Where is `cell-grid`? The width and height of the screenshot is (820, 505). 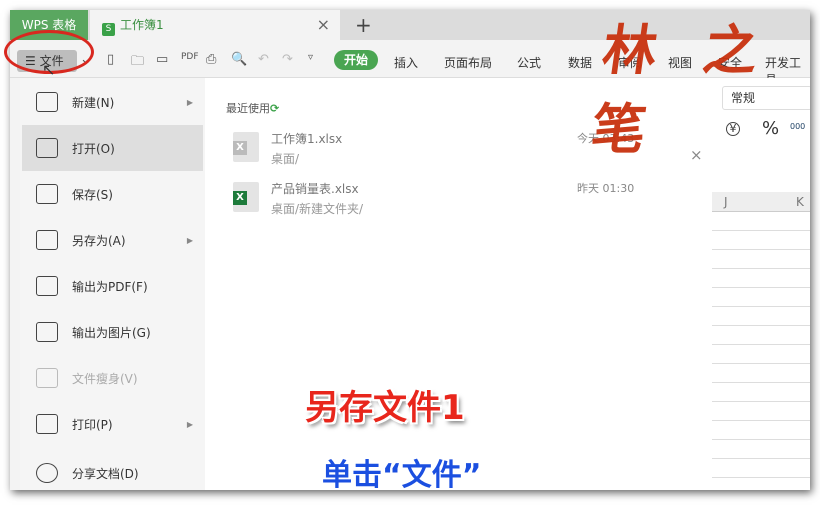 cell-grid is located at coordinates (761, 351).